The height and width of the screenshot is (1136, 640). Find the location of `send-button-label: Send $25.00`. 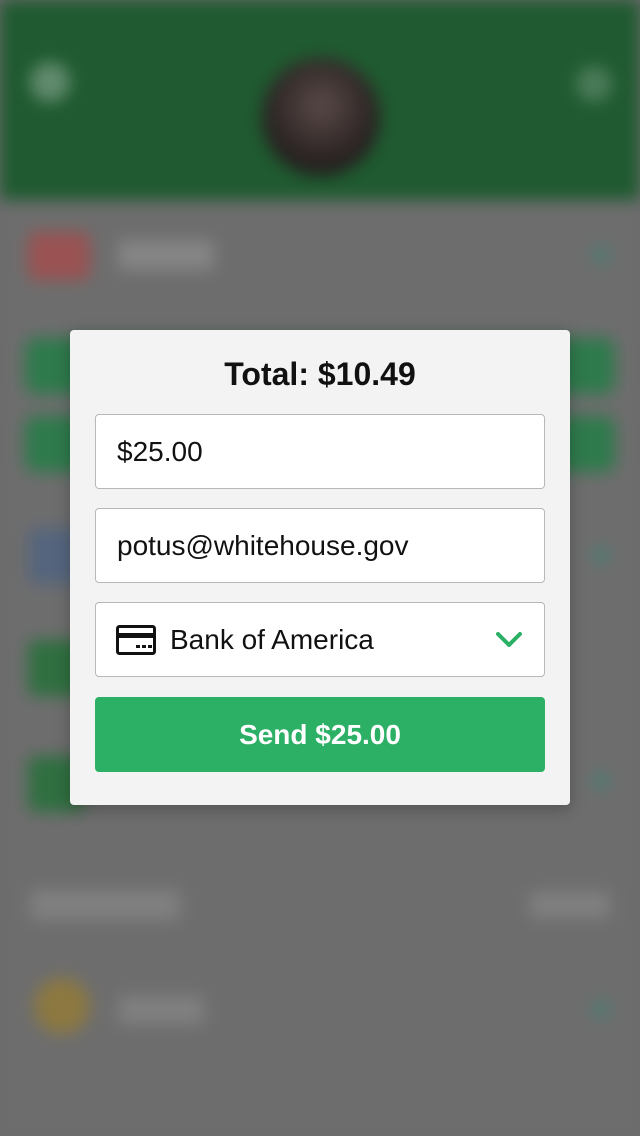

send-button-label: Send $25.00 is located at coordinates (320, 734).